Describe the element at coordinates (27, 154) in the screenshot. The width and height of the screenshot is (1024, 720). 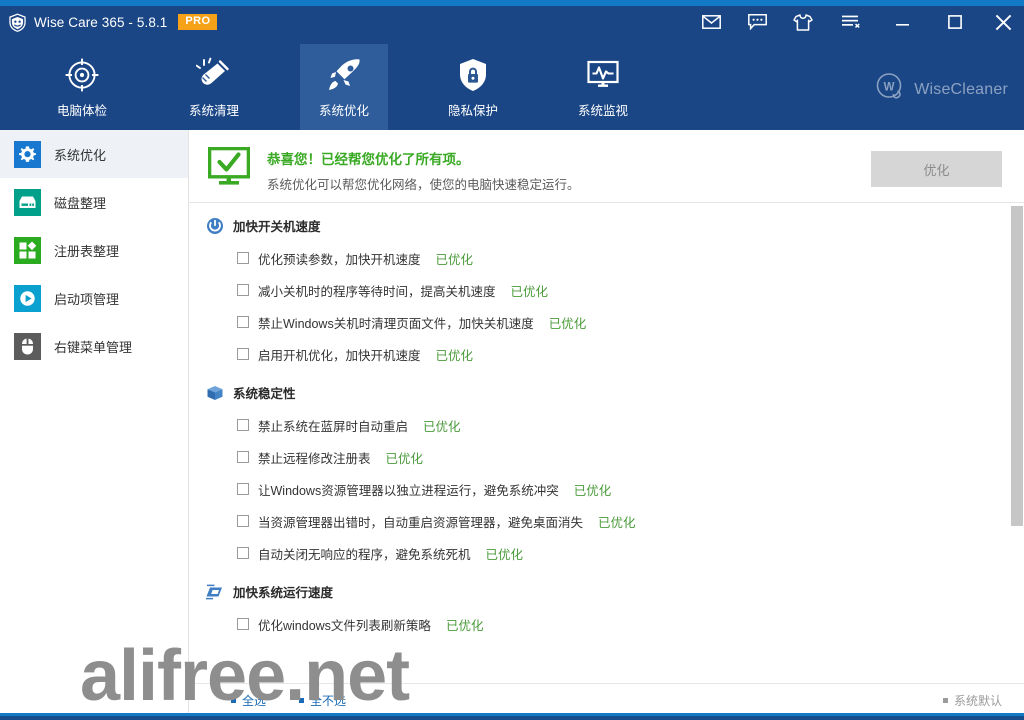
I see `gear-icon` at that location.